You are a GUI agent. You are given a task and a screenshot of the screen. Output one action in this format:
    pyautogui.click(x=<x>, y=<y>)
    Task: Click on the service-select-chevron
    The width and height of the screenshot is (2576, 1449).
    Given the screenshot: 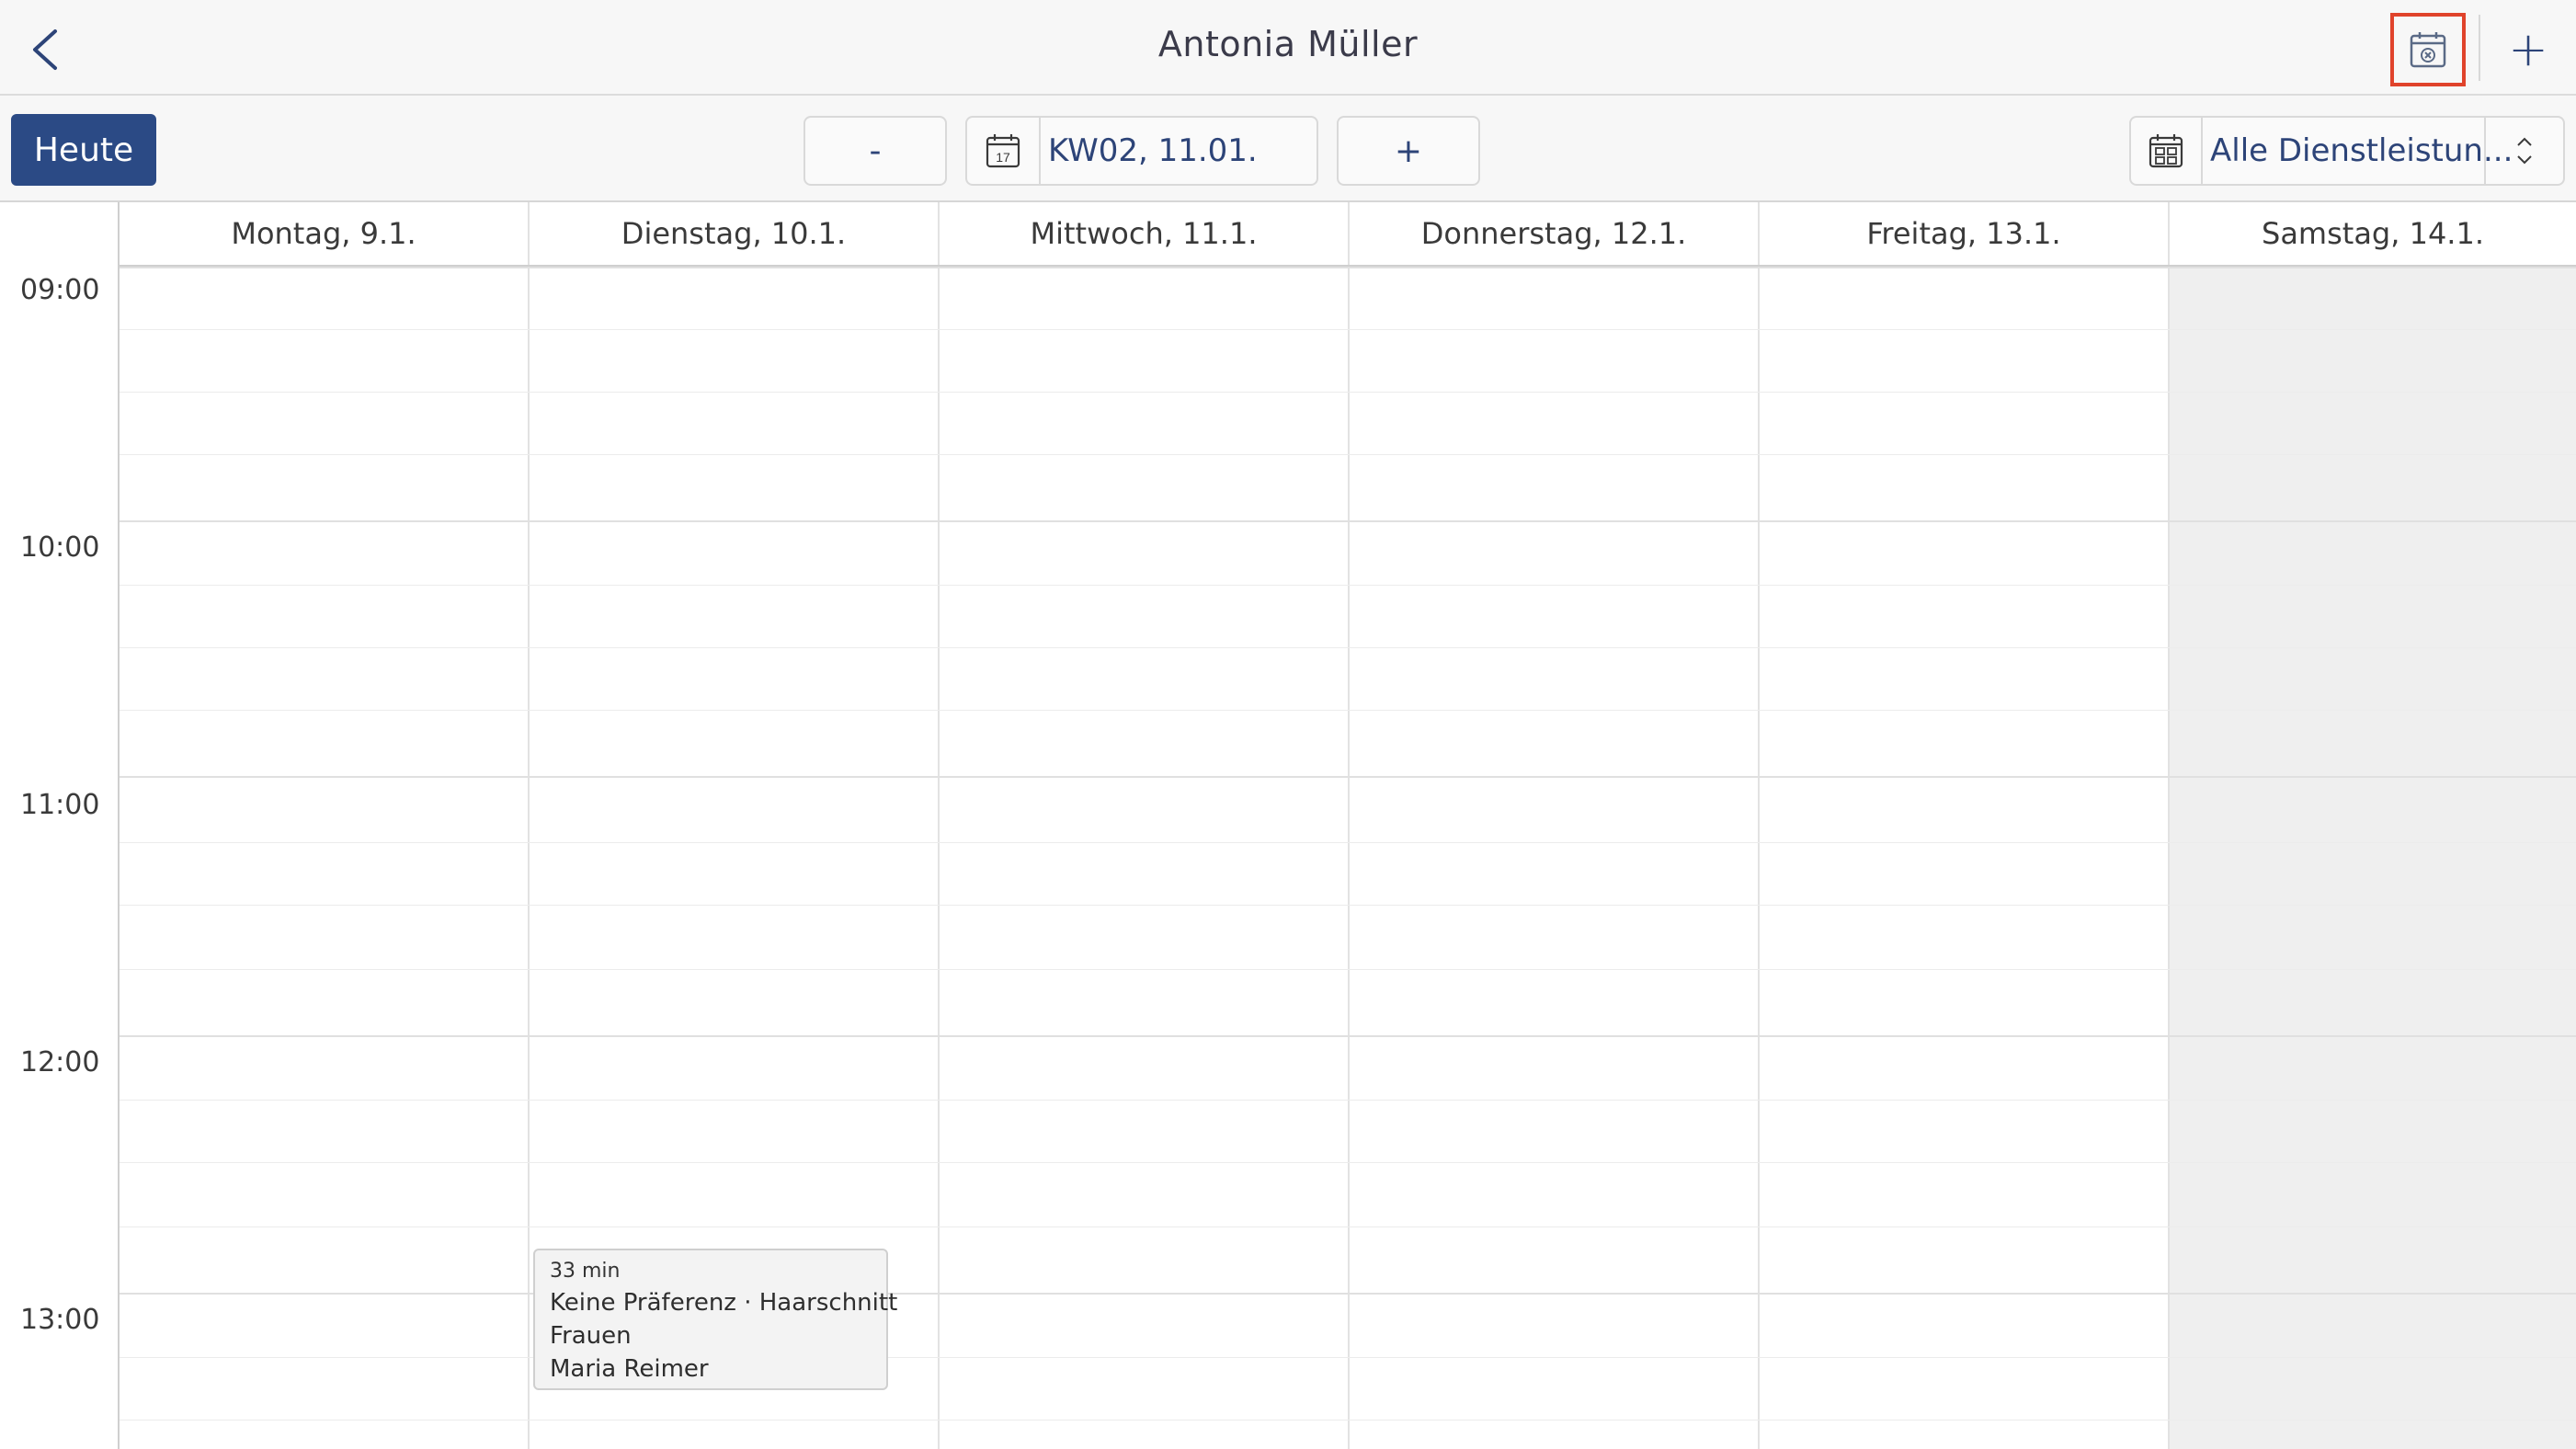 What is the action you would take?
    pyautogui.click(x=2523, y=151)
    